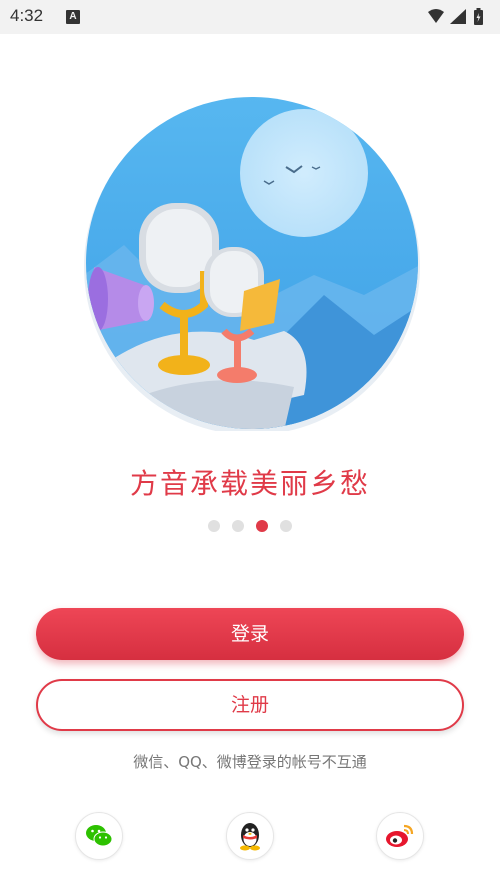  What do you see at coordinates (250, 705) in the screenshot?
I see `register-button: 注册` at bounding box center [250, 705].